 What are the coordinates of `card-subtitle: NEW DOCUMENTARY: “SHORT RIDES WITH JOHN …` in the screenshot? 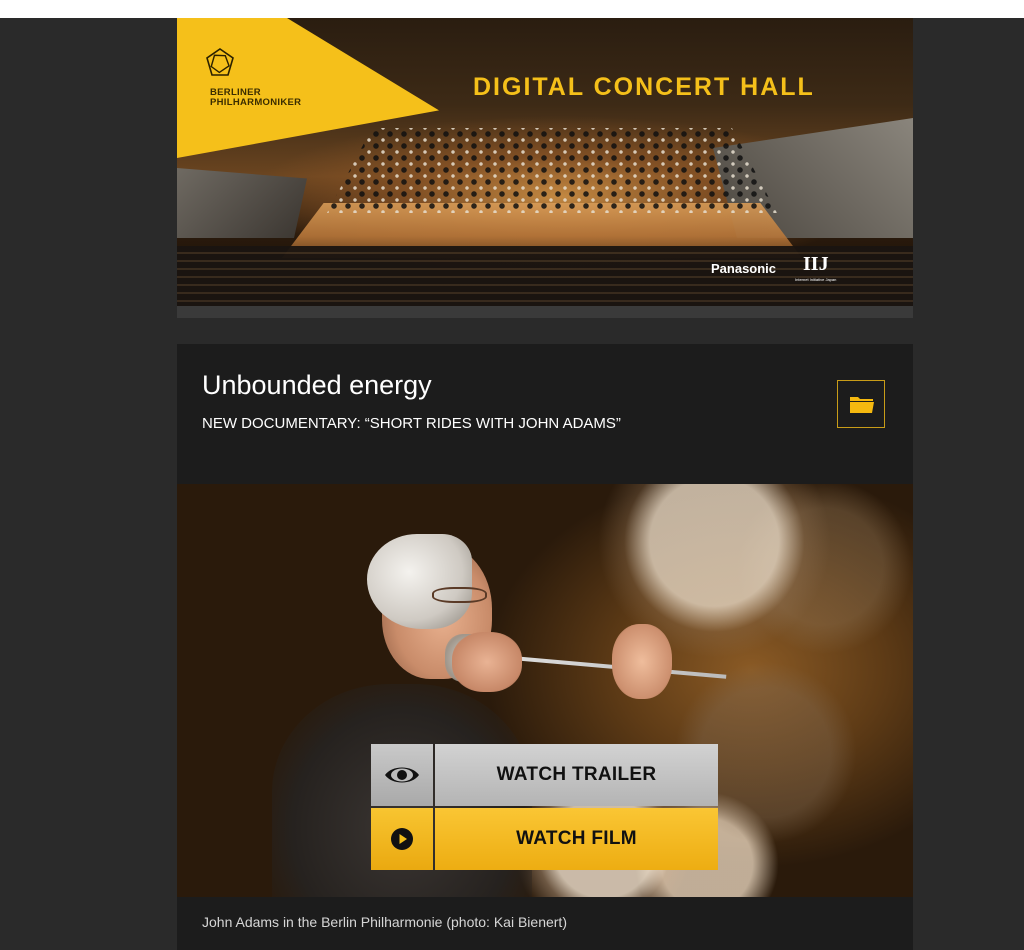 It's located at (411, 423).